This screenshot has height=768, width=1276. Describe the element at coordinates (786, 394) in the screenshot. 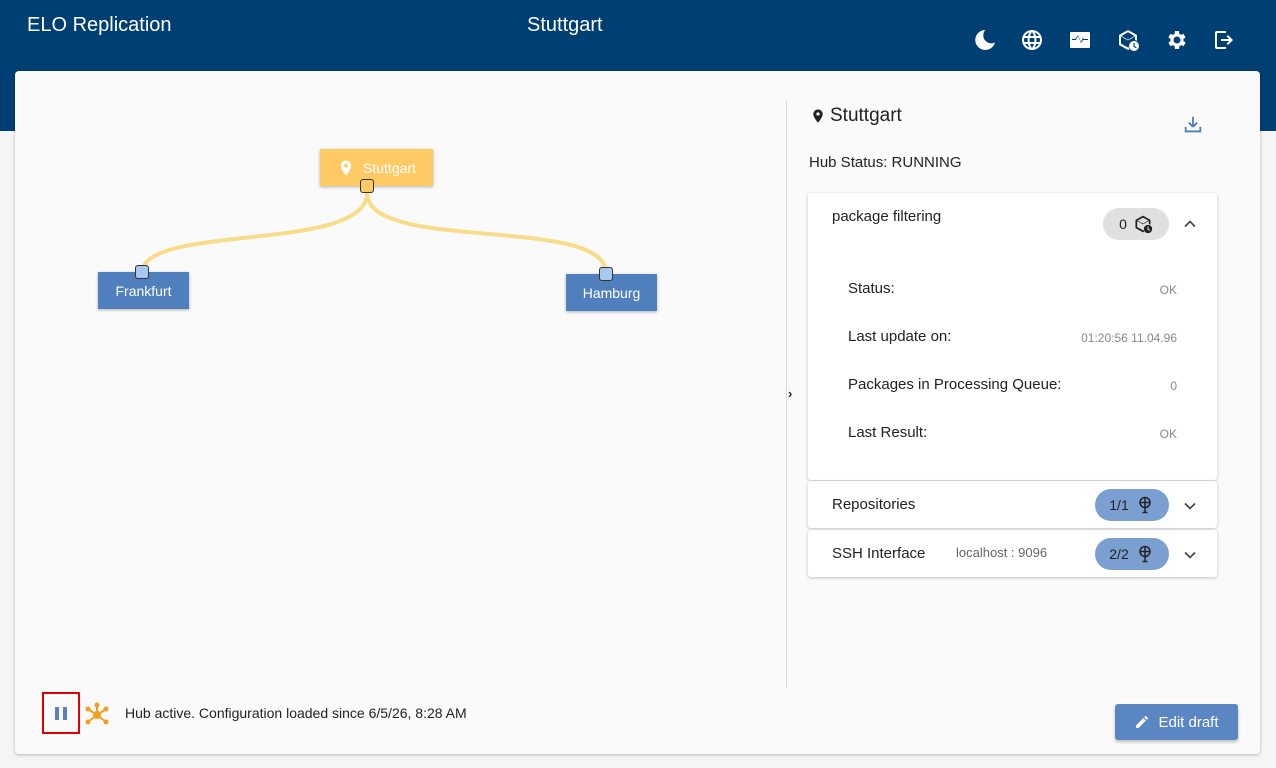

I see `panel-divider` at that location.